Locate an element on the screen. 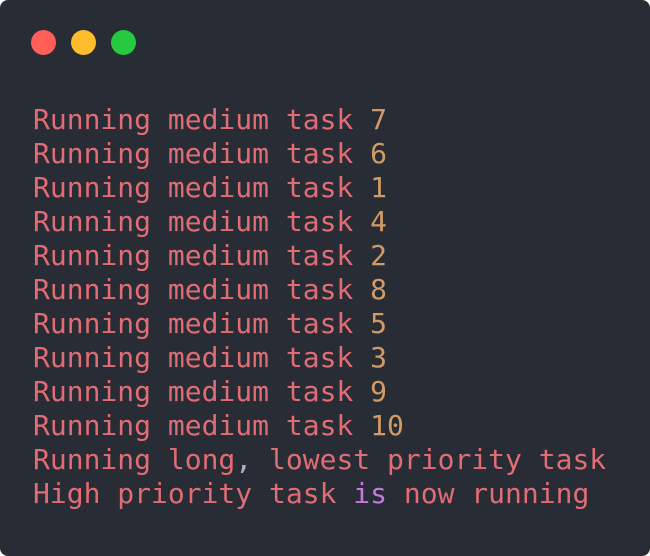  task-number: 7 is located at coordinates (379, 119).